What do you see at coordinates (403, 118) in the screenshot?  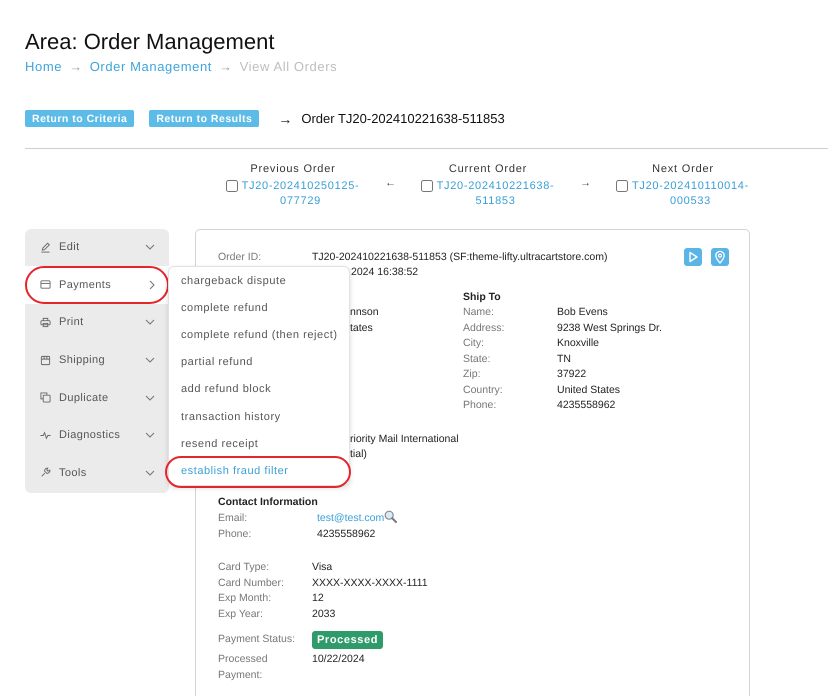 I see `order-title: Order TJ20-202410221638-511853` at bounding box center [403, 118].